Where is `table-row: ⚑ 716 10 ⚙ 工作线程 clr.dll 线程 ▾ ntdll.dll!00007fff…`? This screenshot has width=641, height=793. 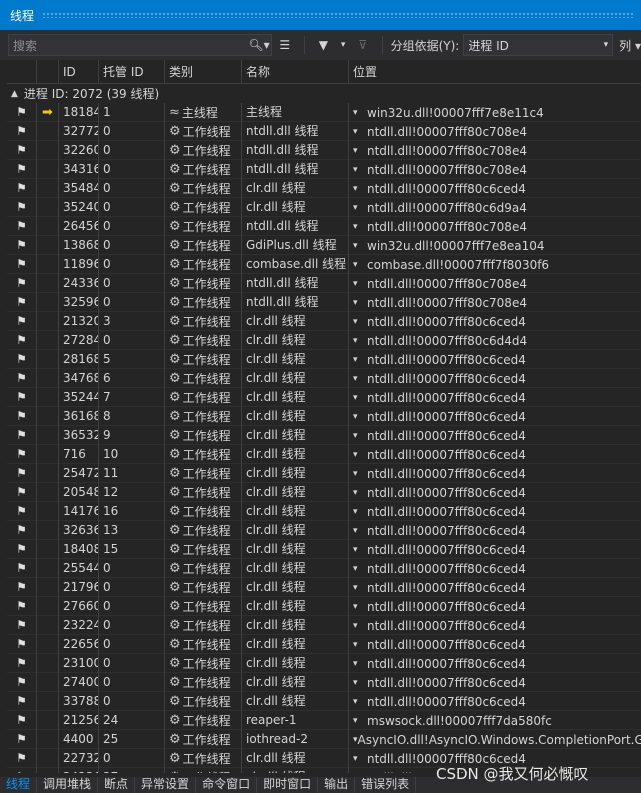 table-row: ⚑ 716 10 ⚙ 工作线程 clr.dll 线程 ▾ ntdll.dll!00007fff… is located at coordinates (324, 454).